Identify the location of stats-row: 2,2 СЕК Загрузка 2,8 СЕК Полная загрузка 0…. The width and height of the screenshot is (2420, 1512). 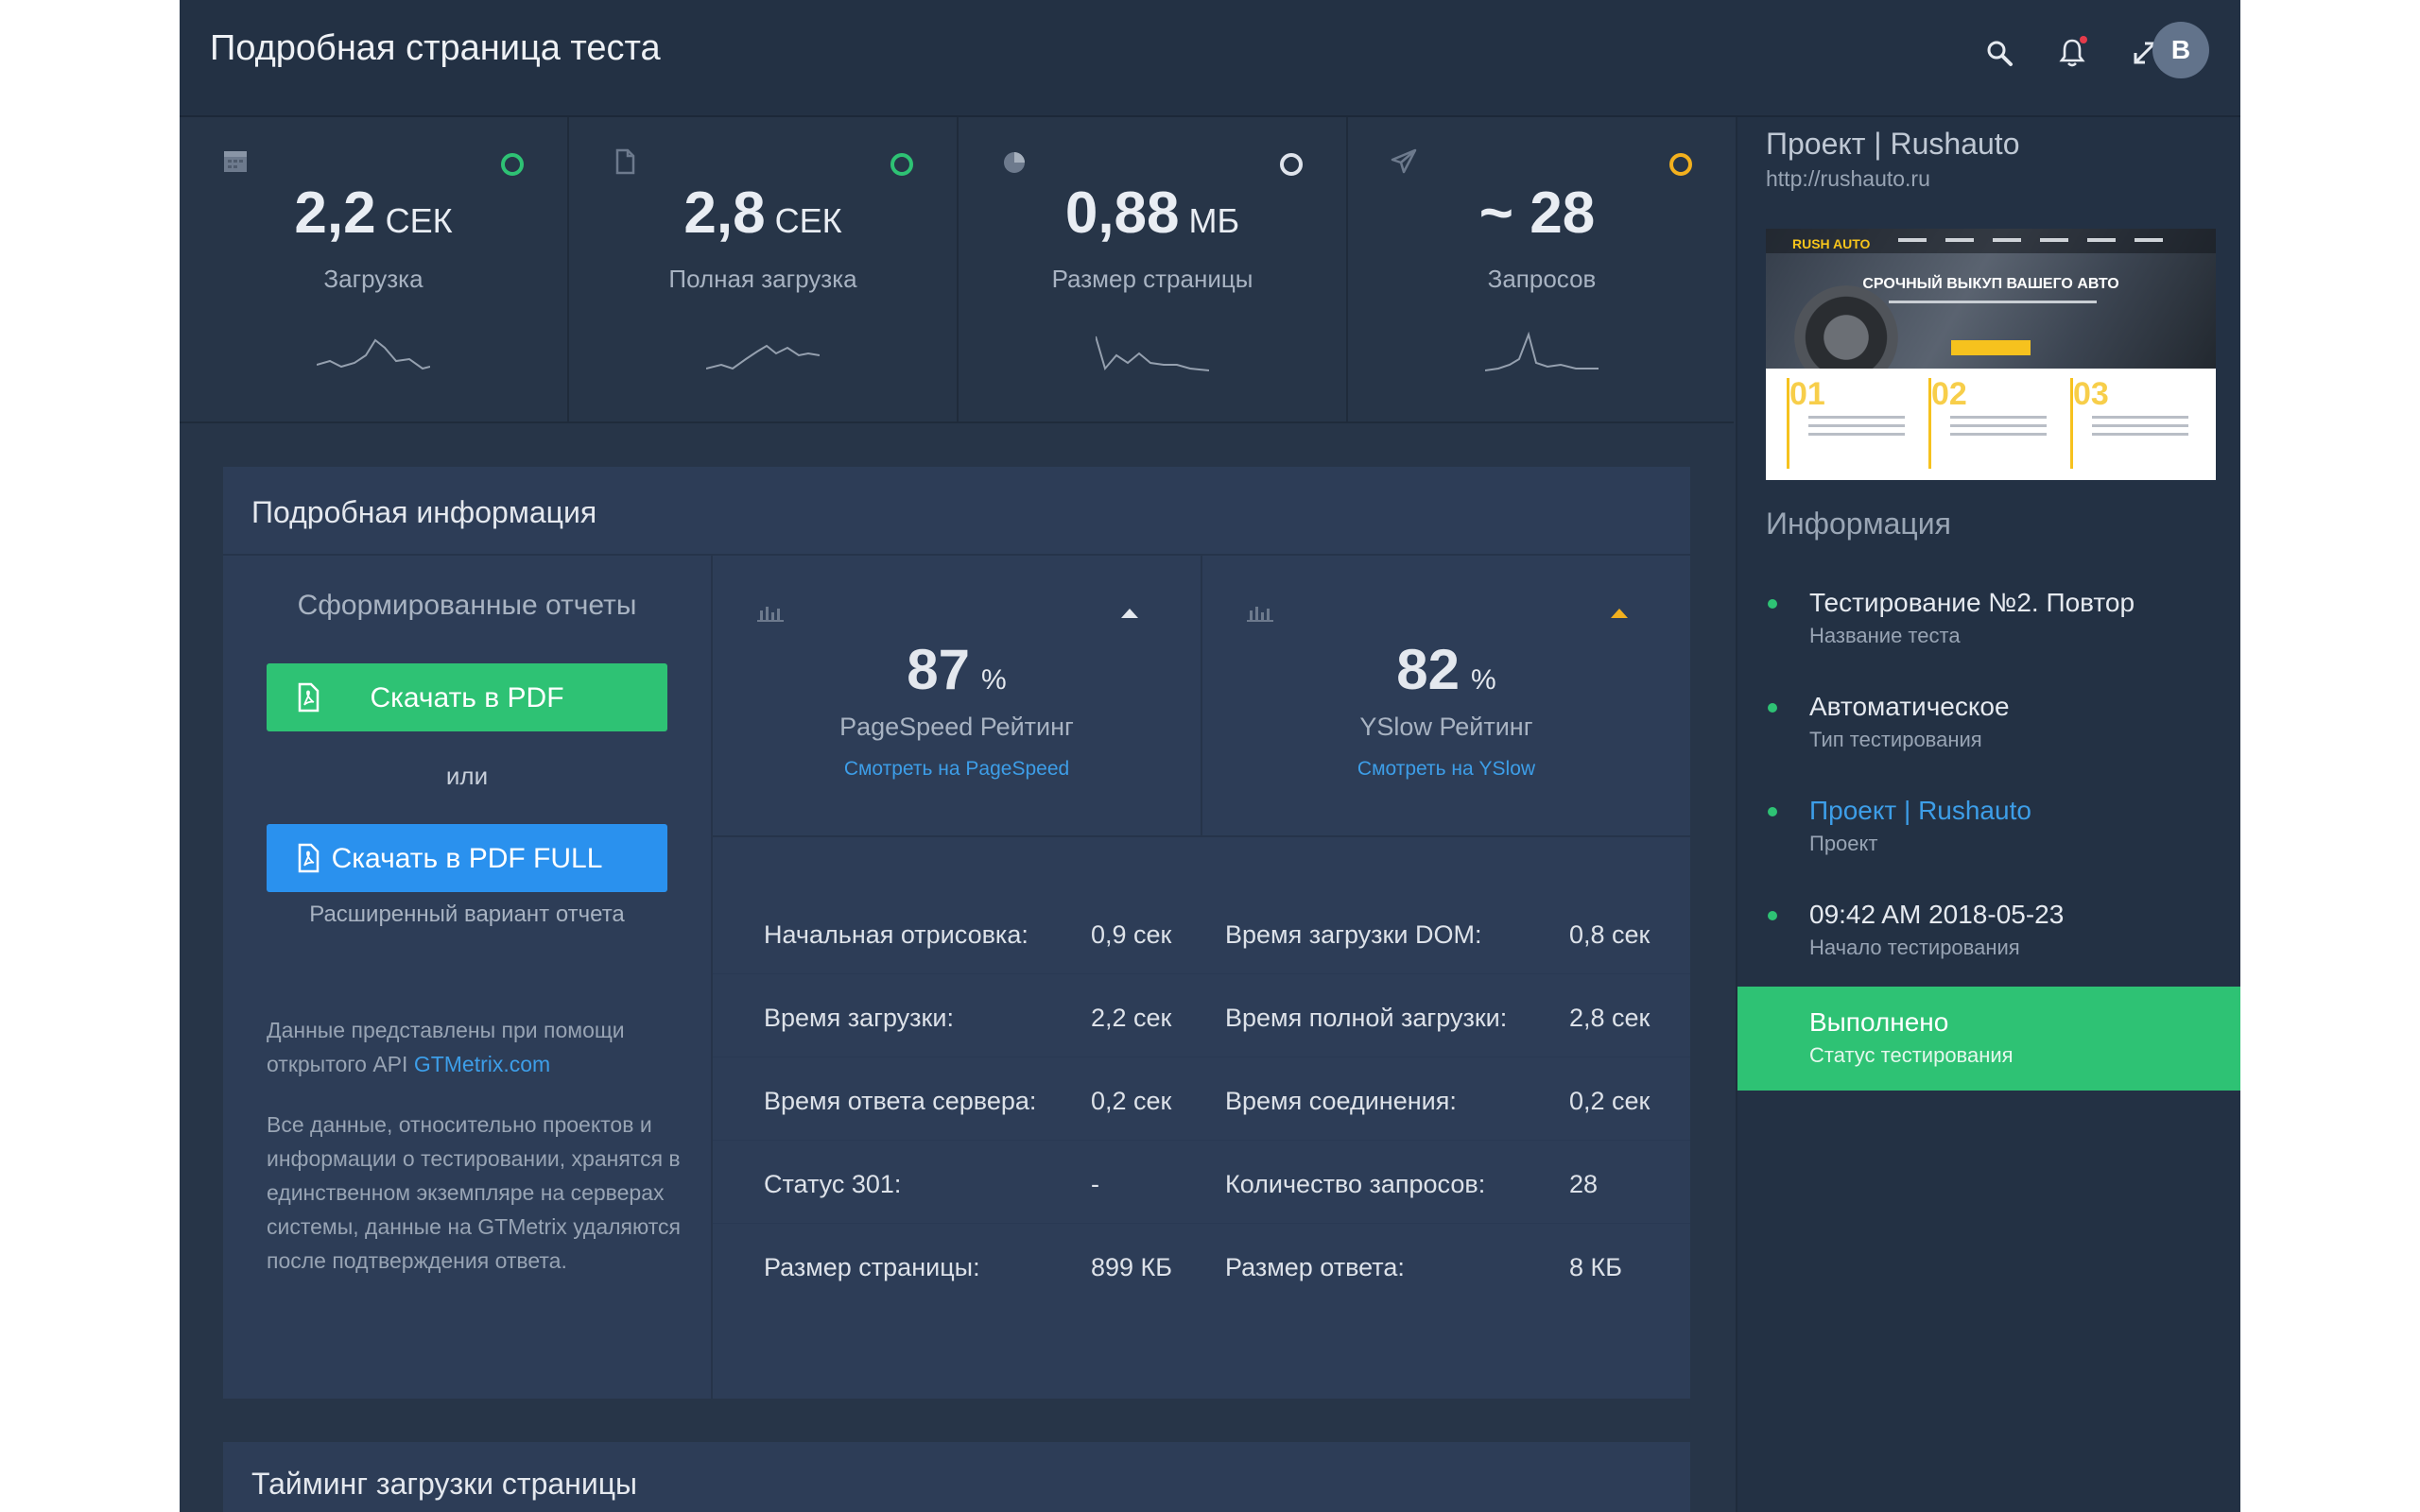
(959, 270).